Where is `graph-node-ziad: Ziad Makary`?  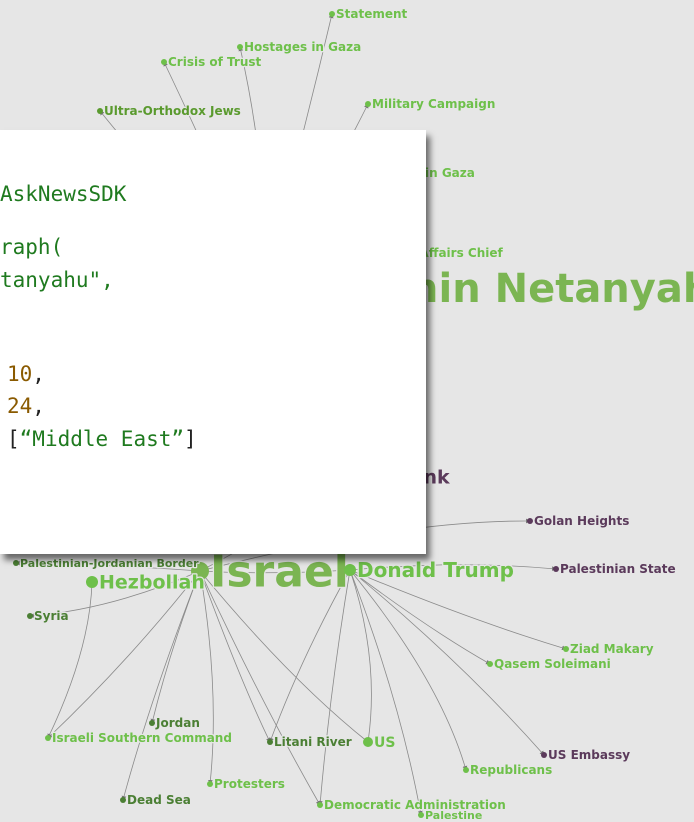
graph-node-ziad: Ziad Makary is located at coordinates (609, 649).